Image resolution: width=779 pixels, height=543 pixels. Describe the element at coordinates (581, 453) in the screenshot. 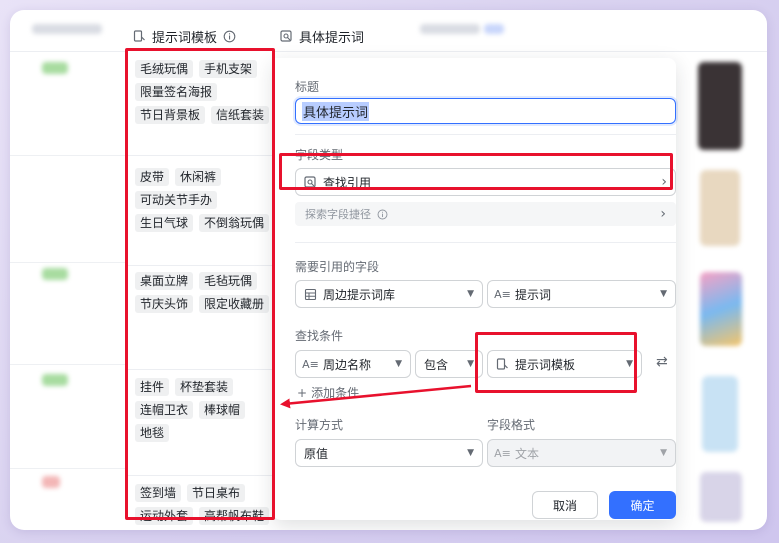

I see `format-select: A≡ 文本 ▼` at that location.